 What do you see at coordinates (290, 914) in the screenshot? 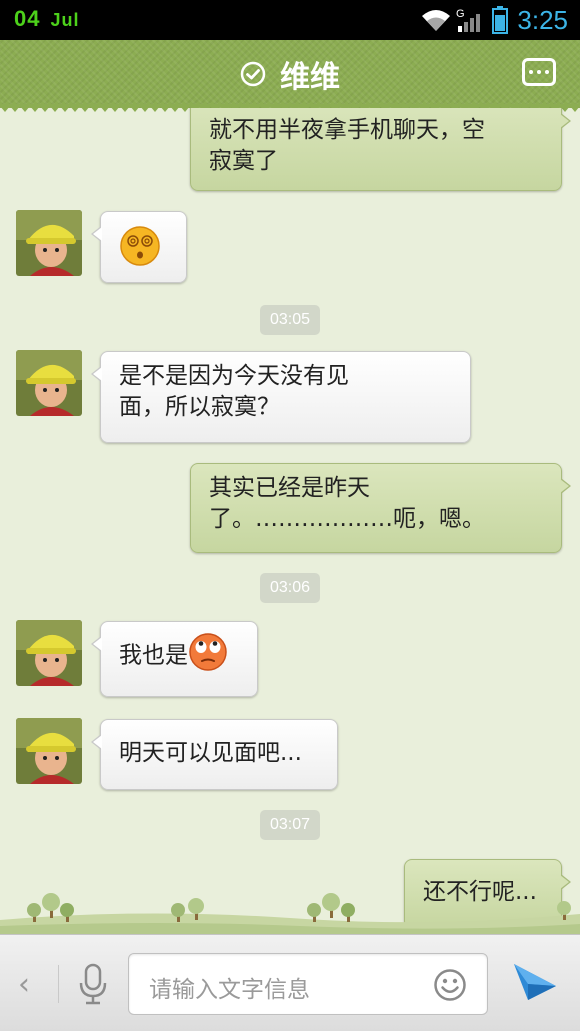
I see `landscape-decoration` at bounding box center [290, 914].